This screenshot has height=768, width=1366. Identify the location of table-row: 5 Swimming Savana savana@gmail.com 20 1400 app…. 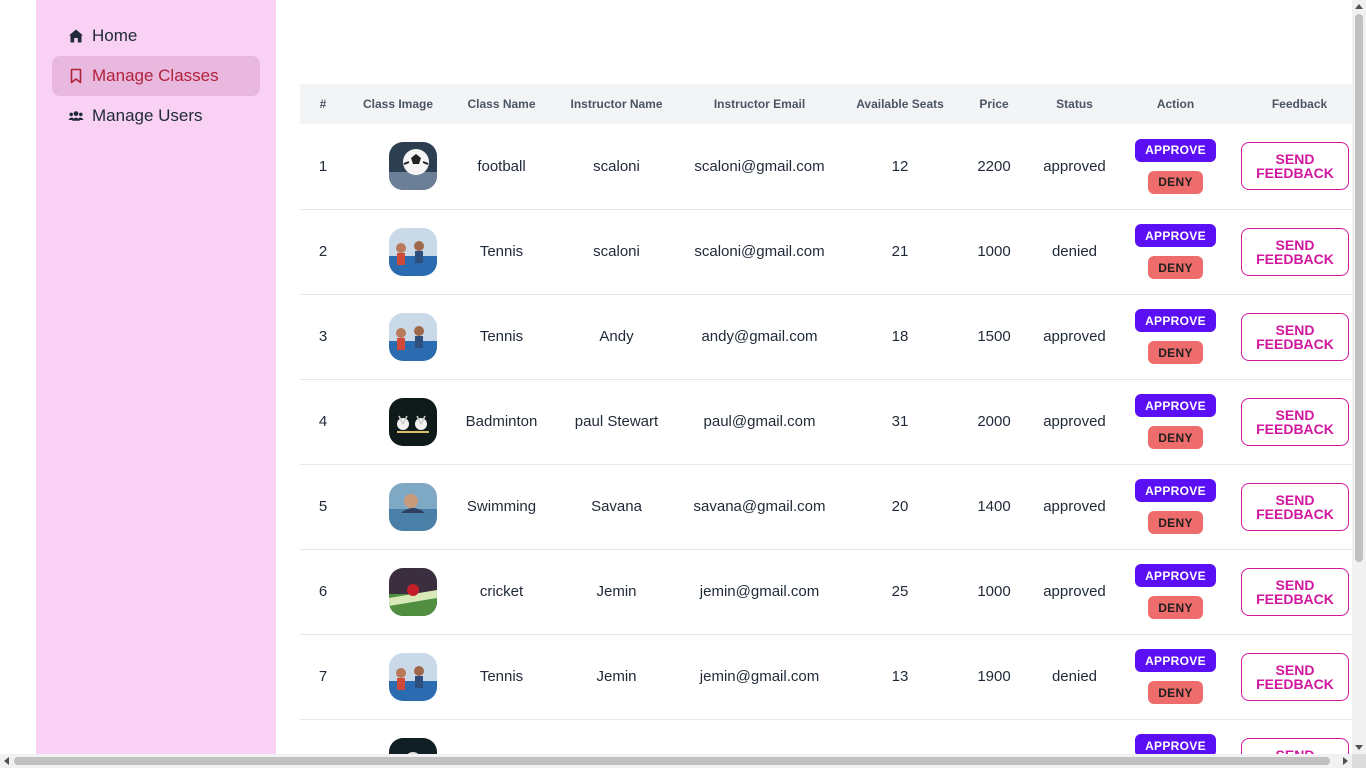
(826, 506).